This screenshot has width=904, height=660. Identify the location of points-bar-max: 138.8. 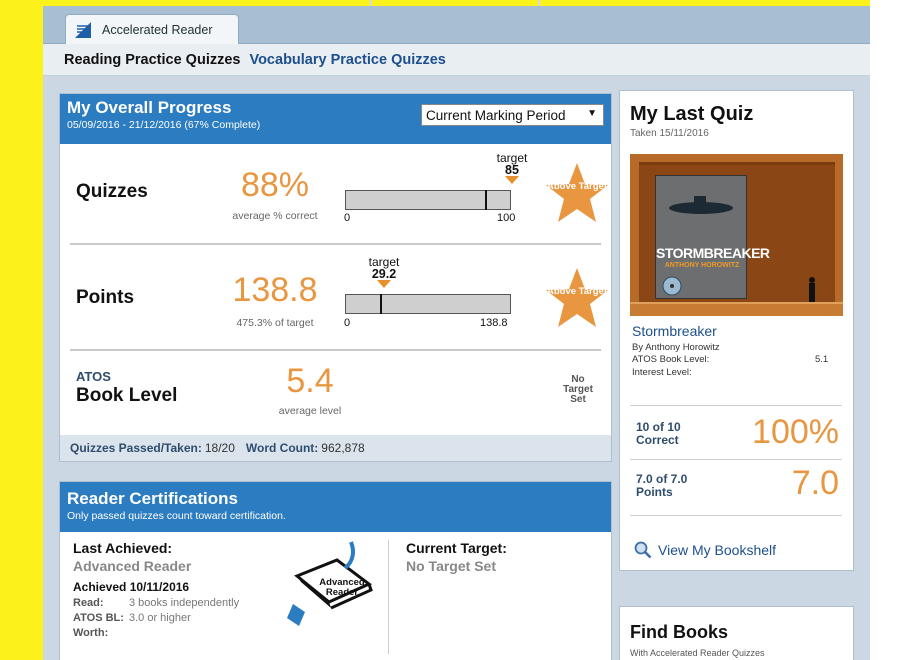
(494, 323).